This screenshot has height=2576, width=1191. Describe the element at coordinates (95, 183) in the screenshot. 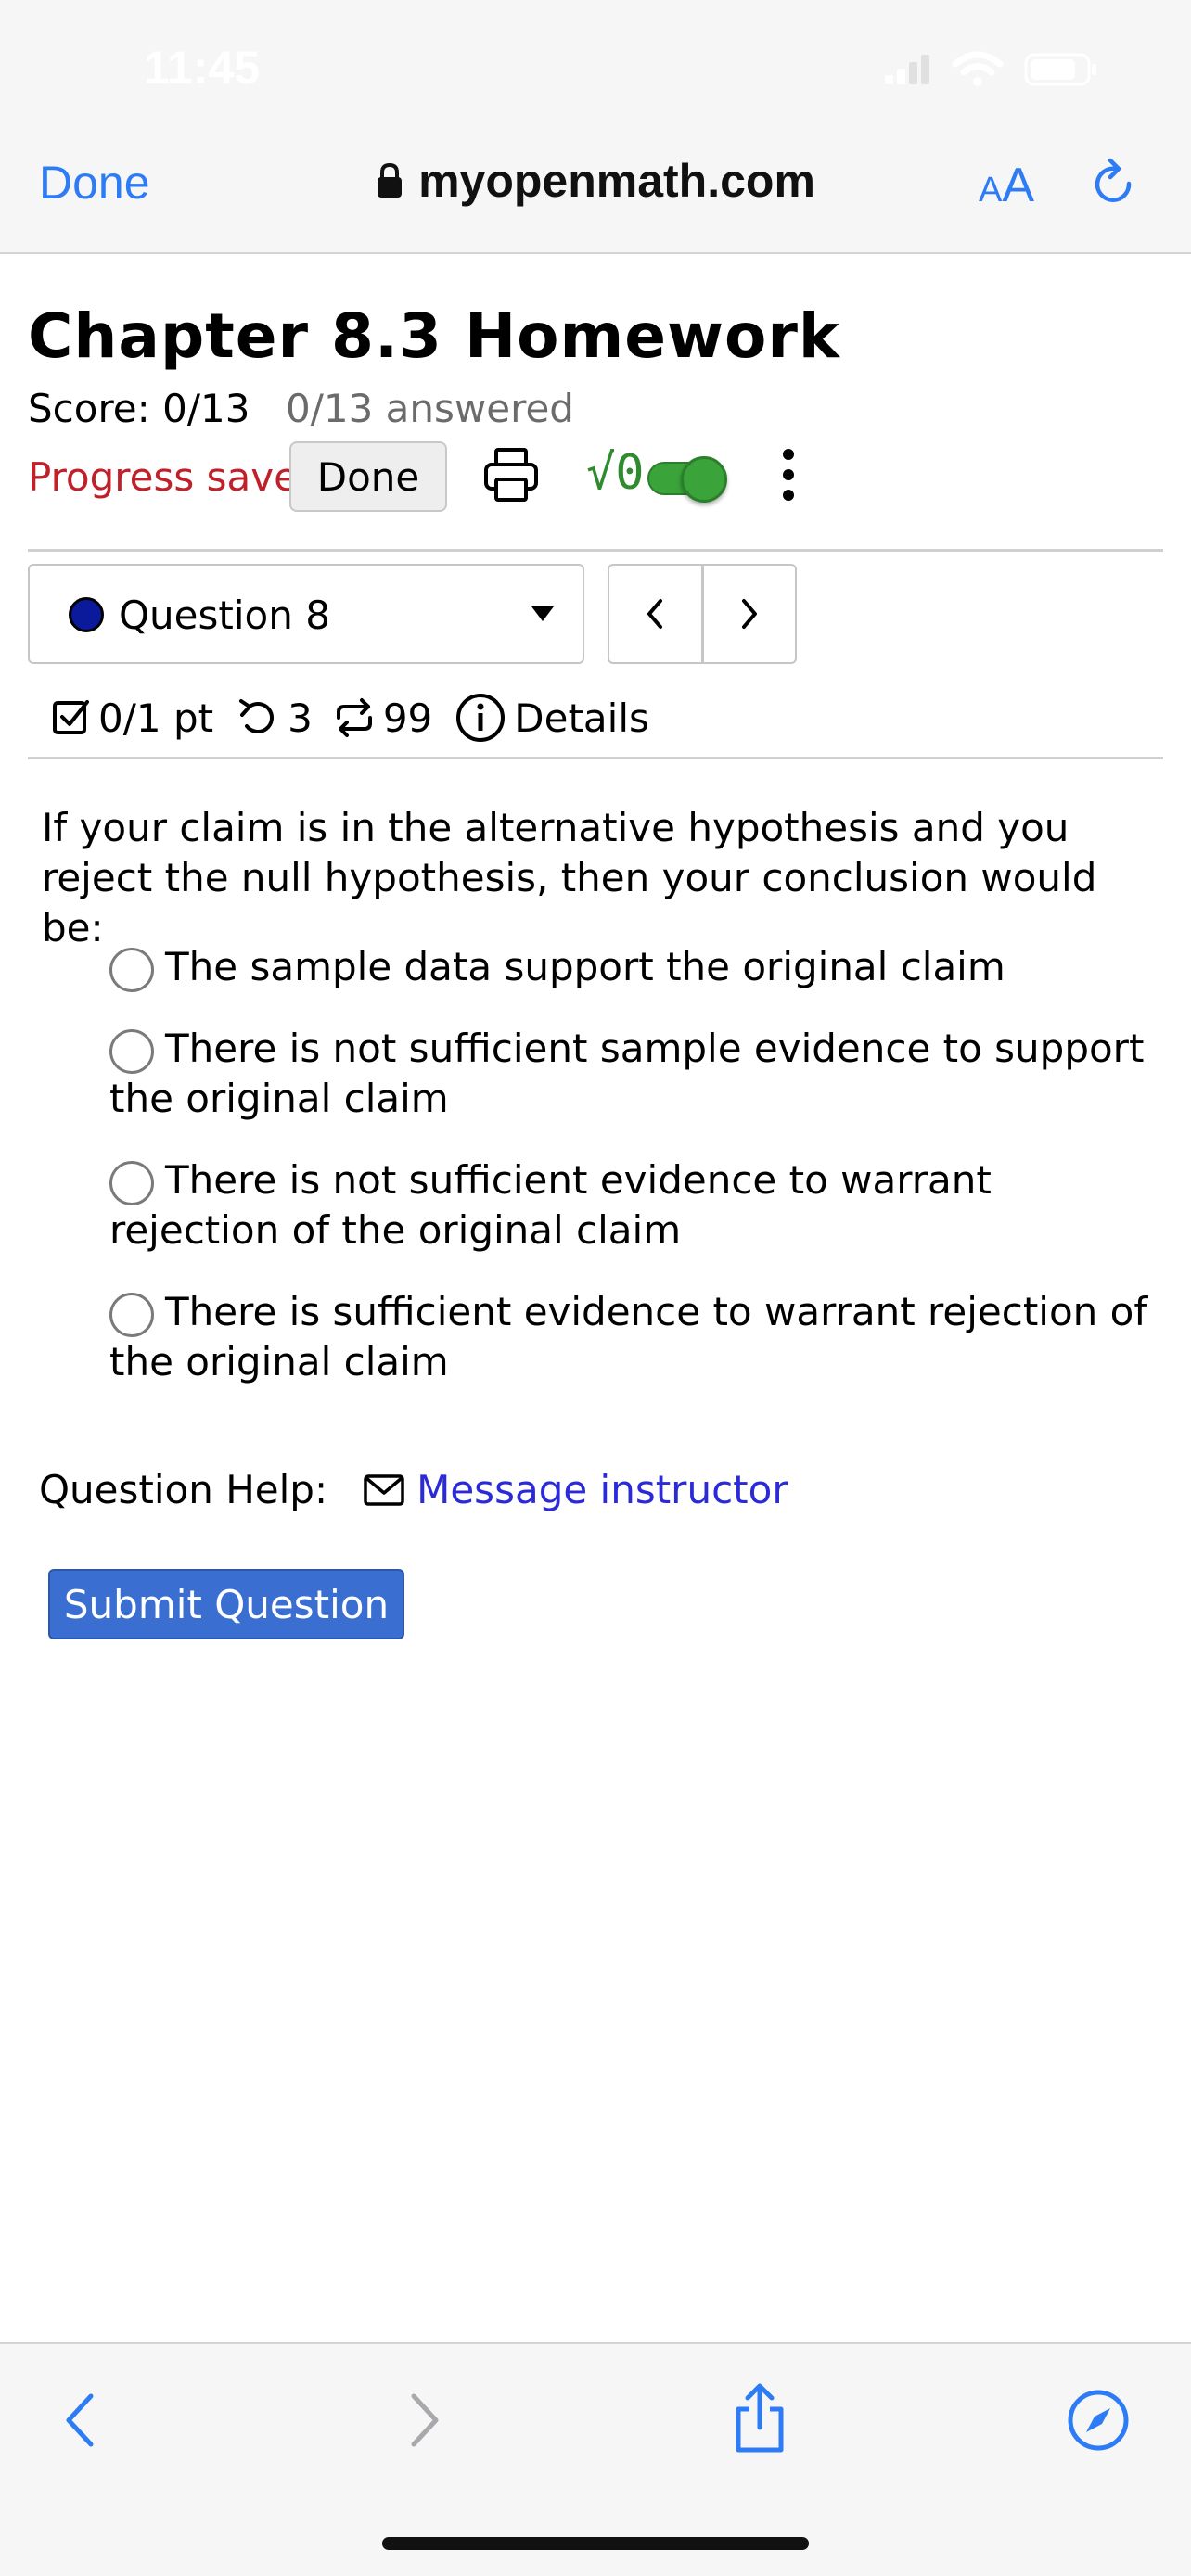

I see `browser-done-button: Done` at that location.